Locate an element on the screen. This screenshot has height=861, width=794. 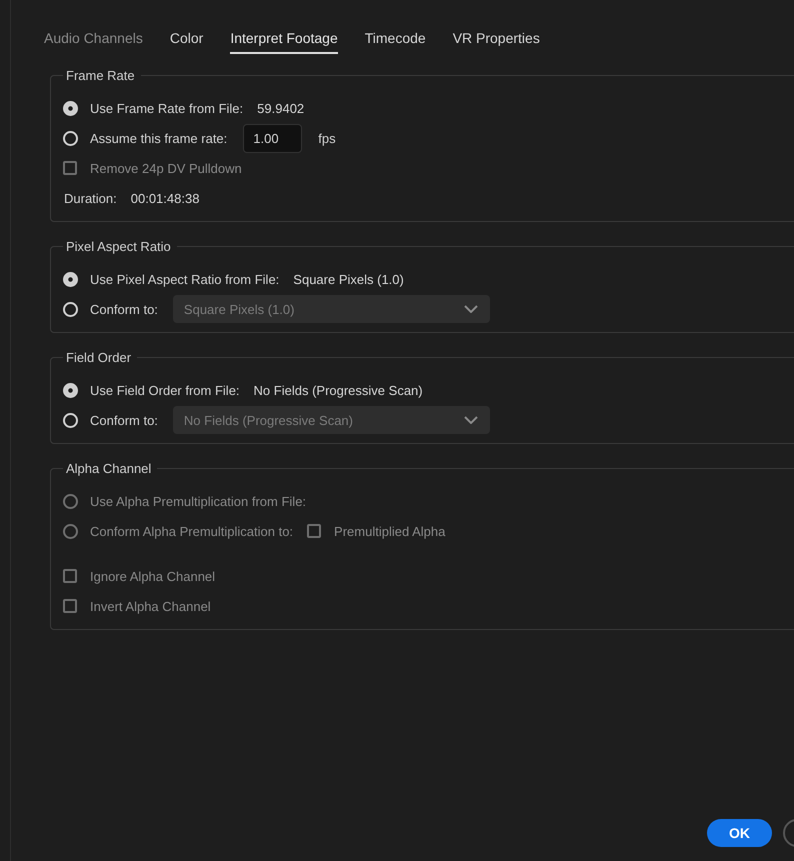
tab: VR Properties is located at coordinates (496, 40).